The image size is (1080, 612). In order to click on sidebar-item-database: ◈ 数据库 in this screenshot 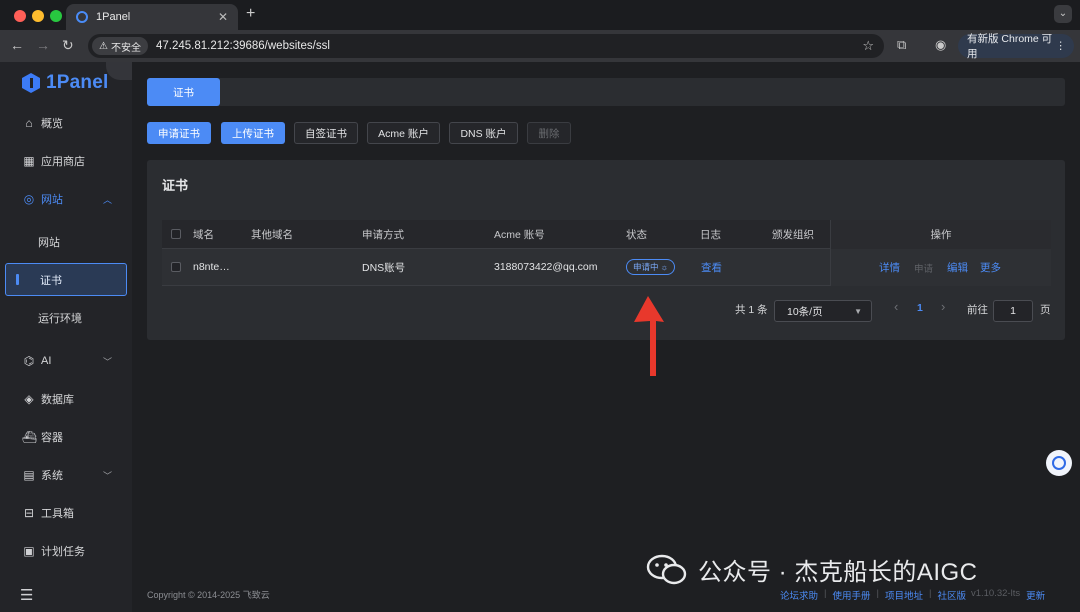, I will do `click(66, 399)`.